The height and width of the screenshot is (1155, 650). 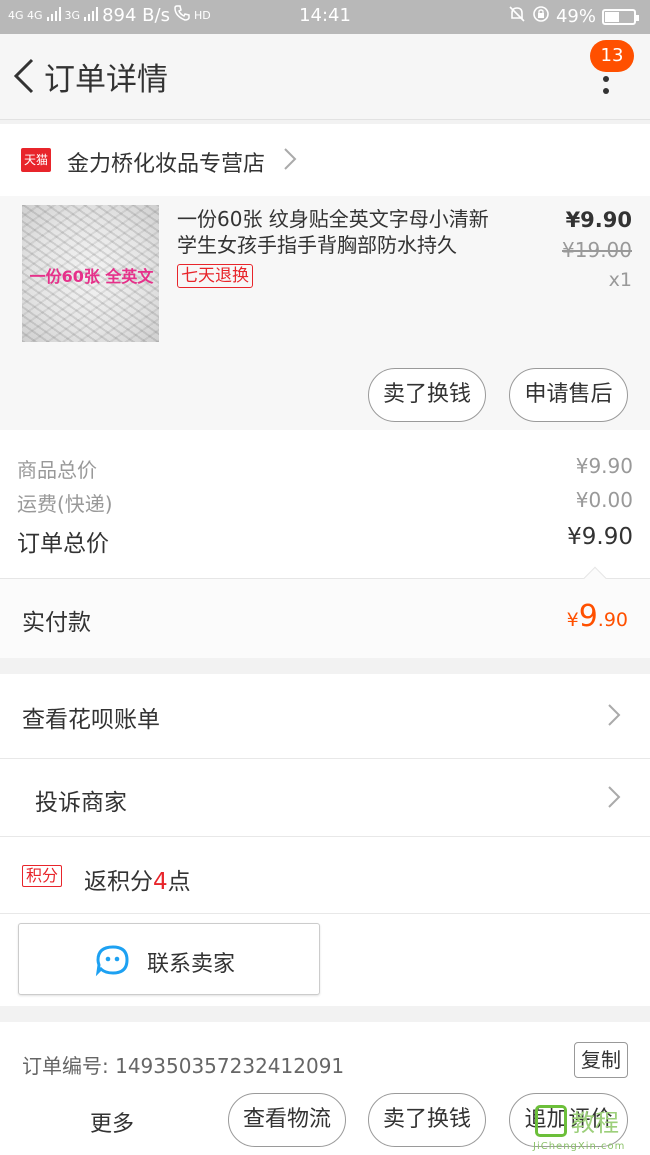 I want to click on amount-paid-label: 实付款, so click(x=56, y=623).